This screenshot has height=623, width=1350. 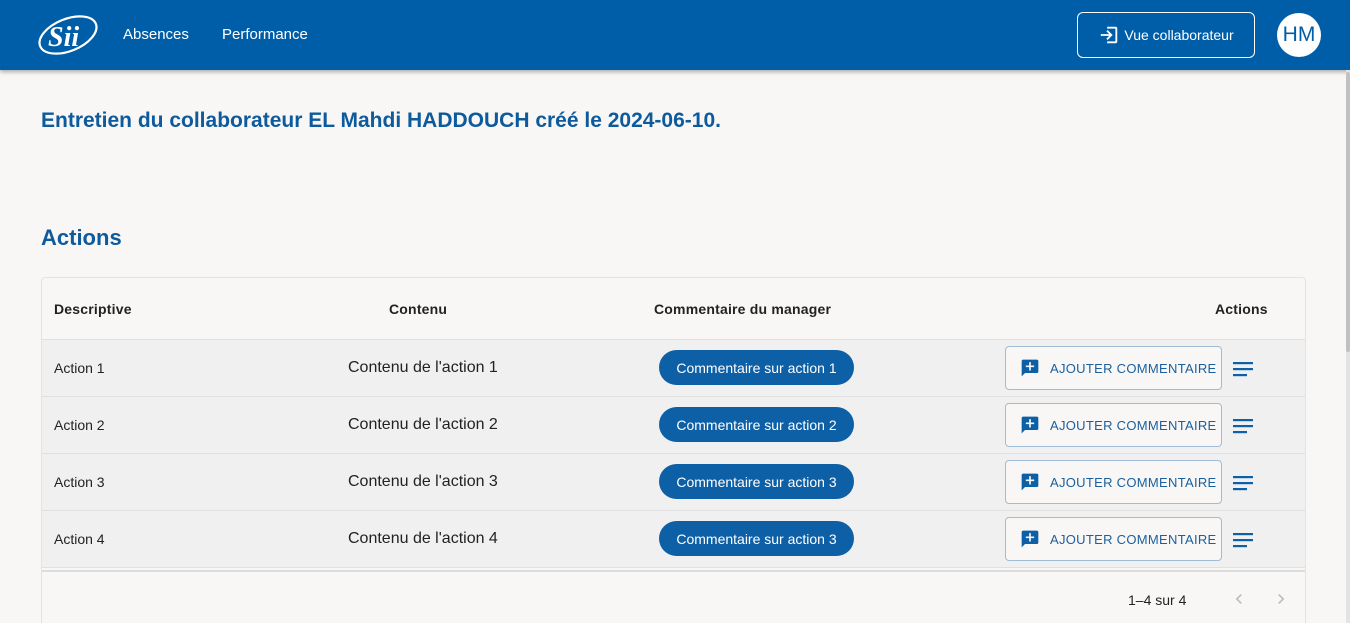 I want to click on cell-content: Contenu de l'action 1, so click(x=423, y=367).